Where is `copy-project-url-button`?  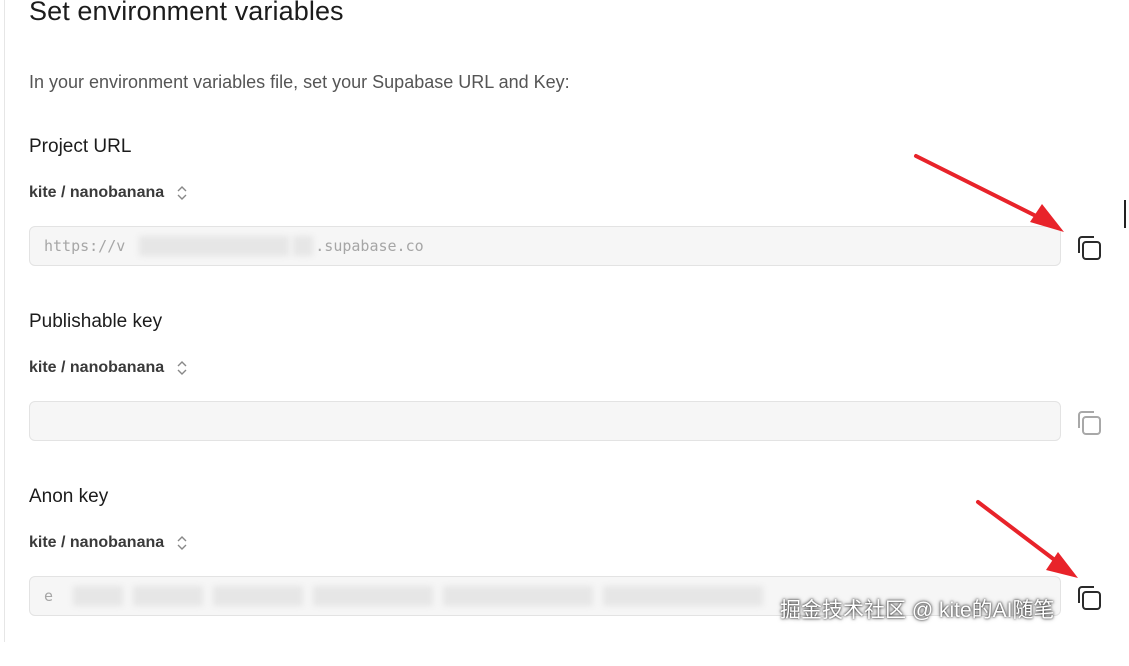
copy-project-url-button is located at coordinates (1089, 248).